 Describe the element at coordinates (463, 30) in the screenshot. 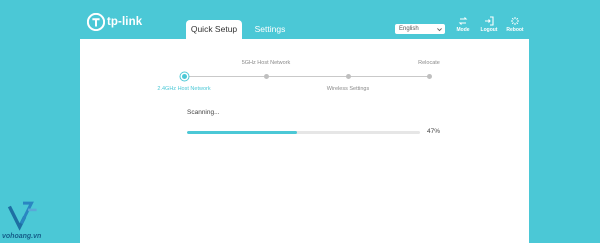

I see `mode-label: Mode` at that location.